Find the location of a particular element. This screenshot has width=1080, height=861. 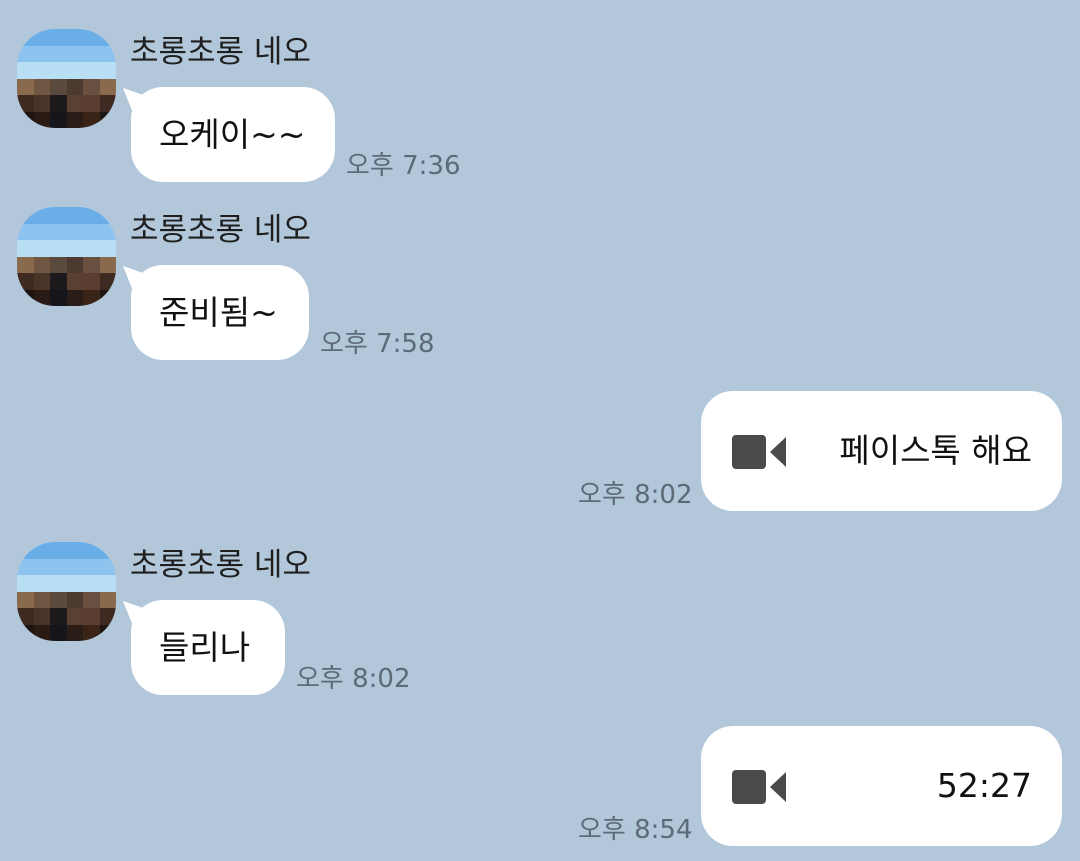

message-bubble: 들리나 is located at coordinates (208, 647).